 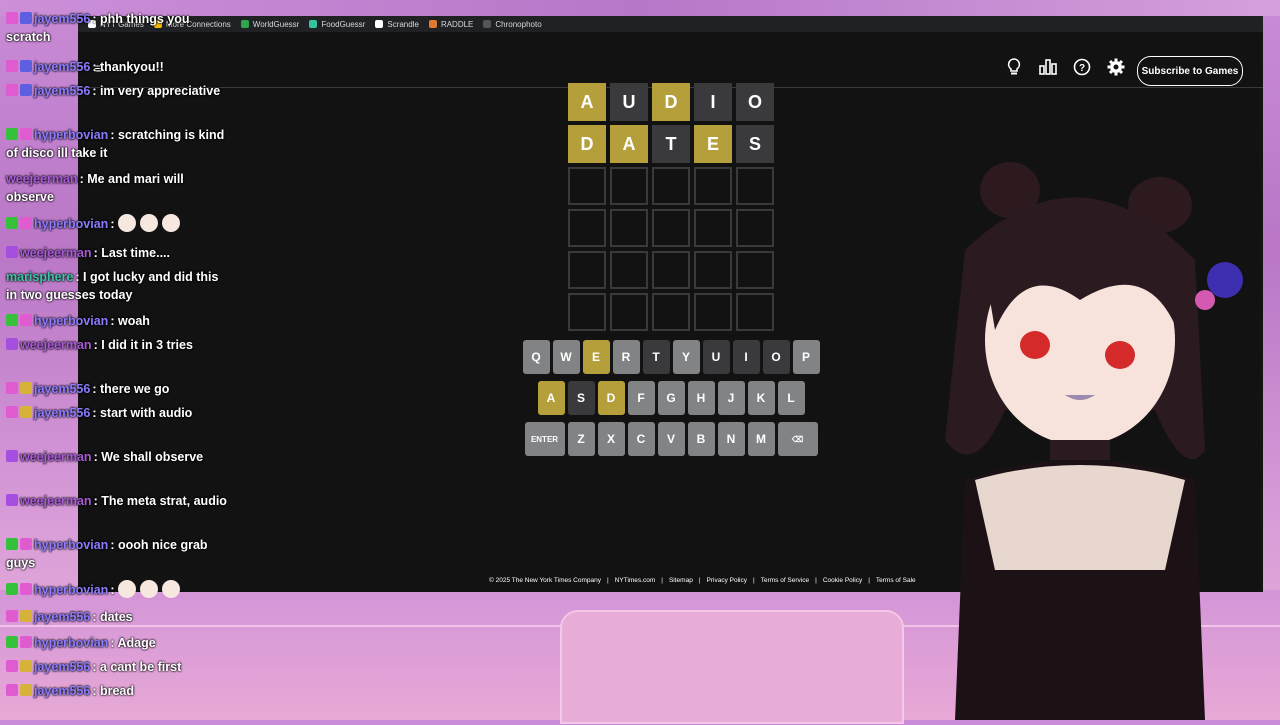 I want to click on keyboard-row: ASDFGHJKL, so click(x=671, y=398).